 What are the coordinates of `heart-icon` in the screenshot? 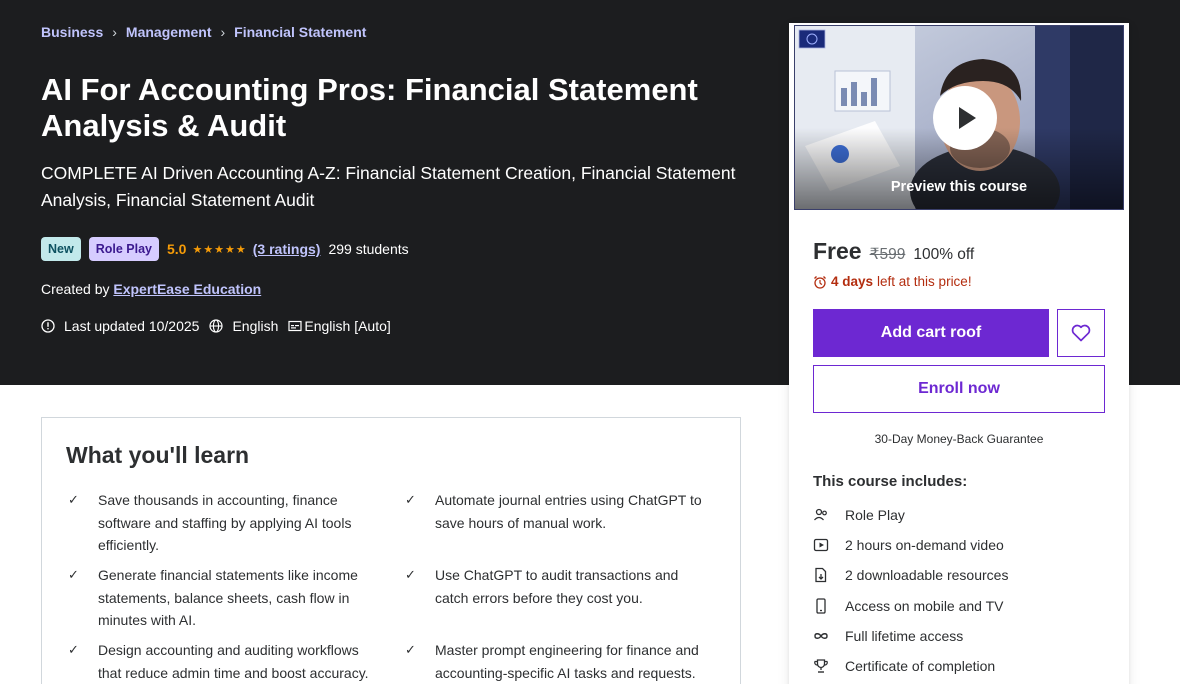 It's located at (1081, 333).